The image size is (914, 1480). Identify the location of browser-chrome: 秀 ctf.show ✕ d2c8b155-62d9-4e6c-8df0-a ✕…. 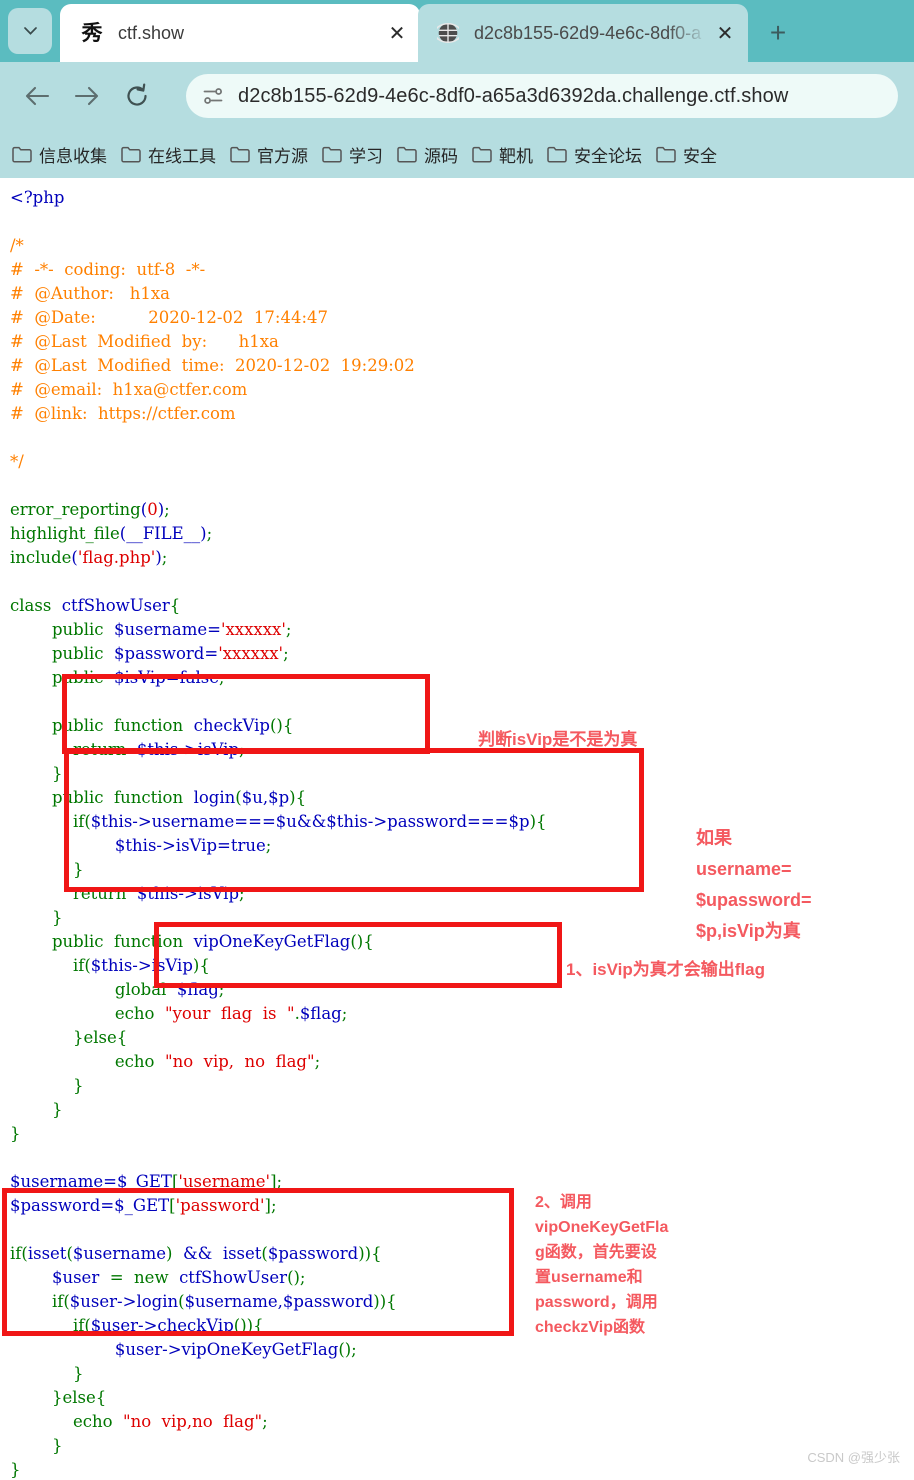
(457, 89).